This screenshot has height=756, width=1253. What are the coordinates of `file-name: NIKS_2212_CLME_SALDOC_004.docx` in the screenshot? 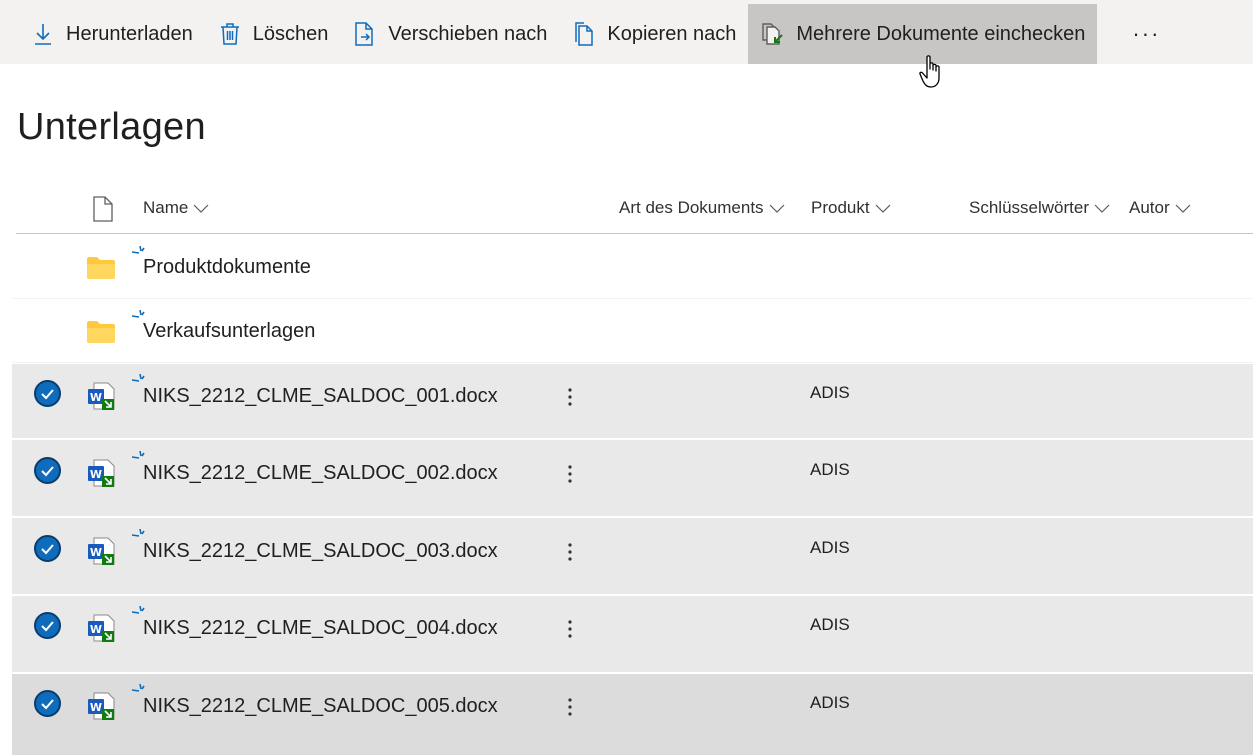 It's located at (320, 628).